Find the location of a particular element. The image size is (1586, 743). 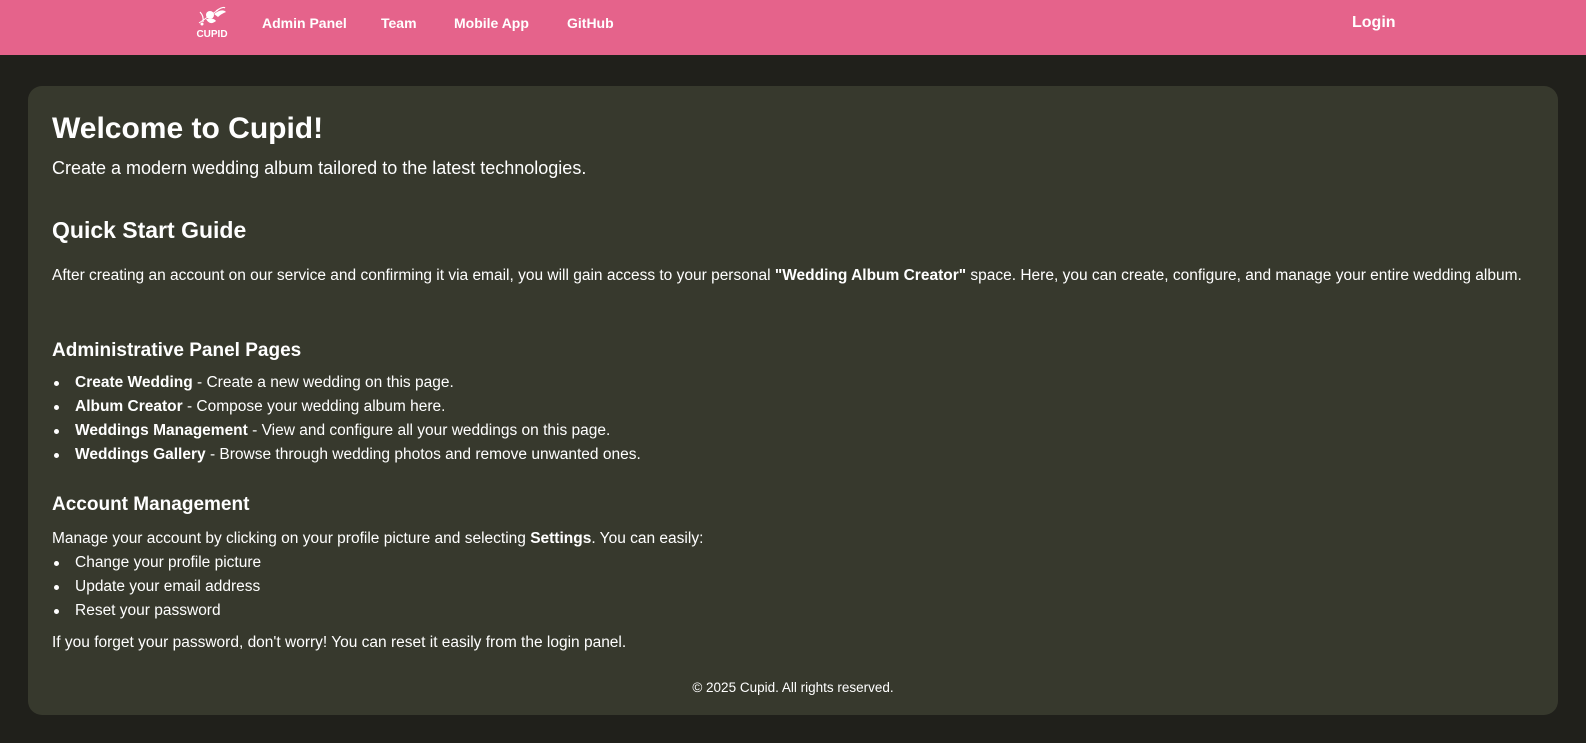

quick-start-heading: Quick Start Guide is located at coordinates (149, 230).